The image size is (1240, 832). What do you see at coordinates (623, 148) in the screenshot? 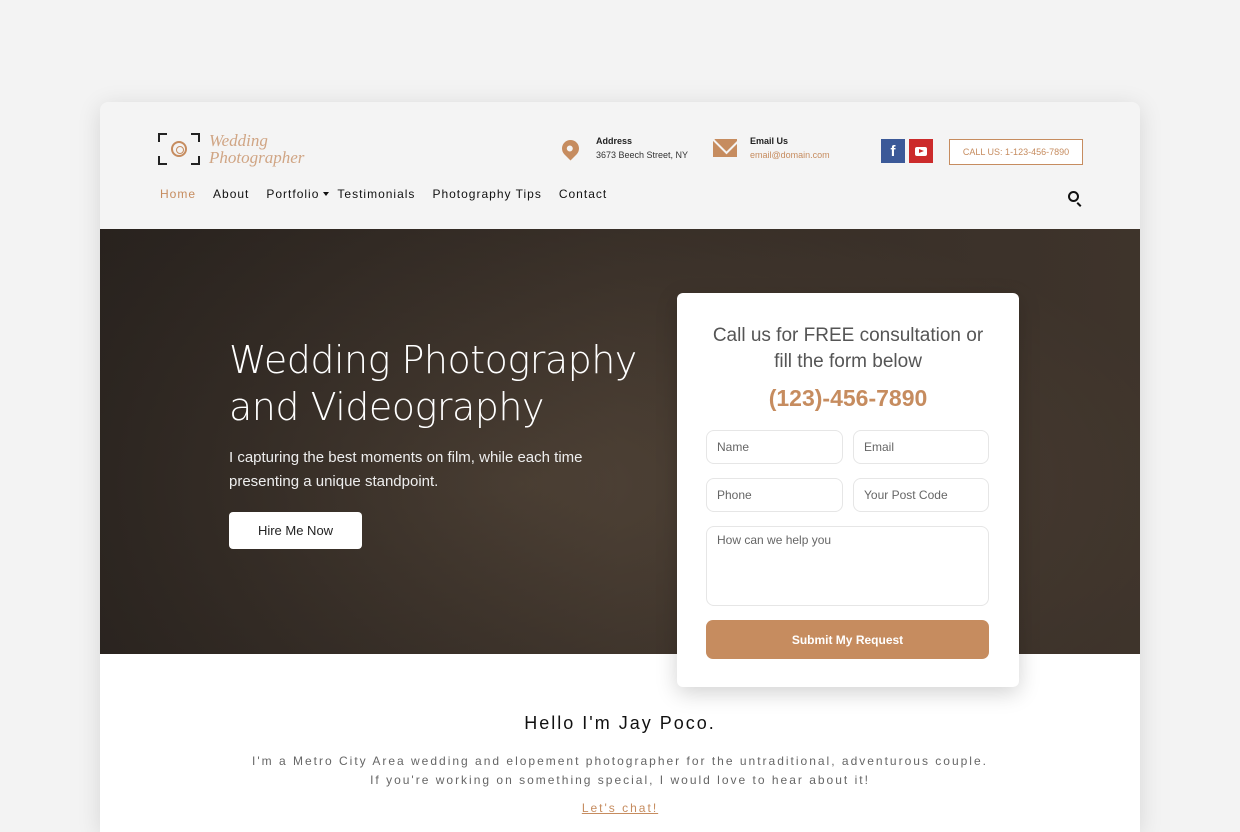
I see `address-info: Address 3673 Beech Street, NY` at bounding box center [623, 148].